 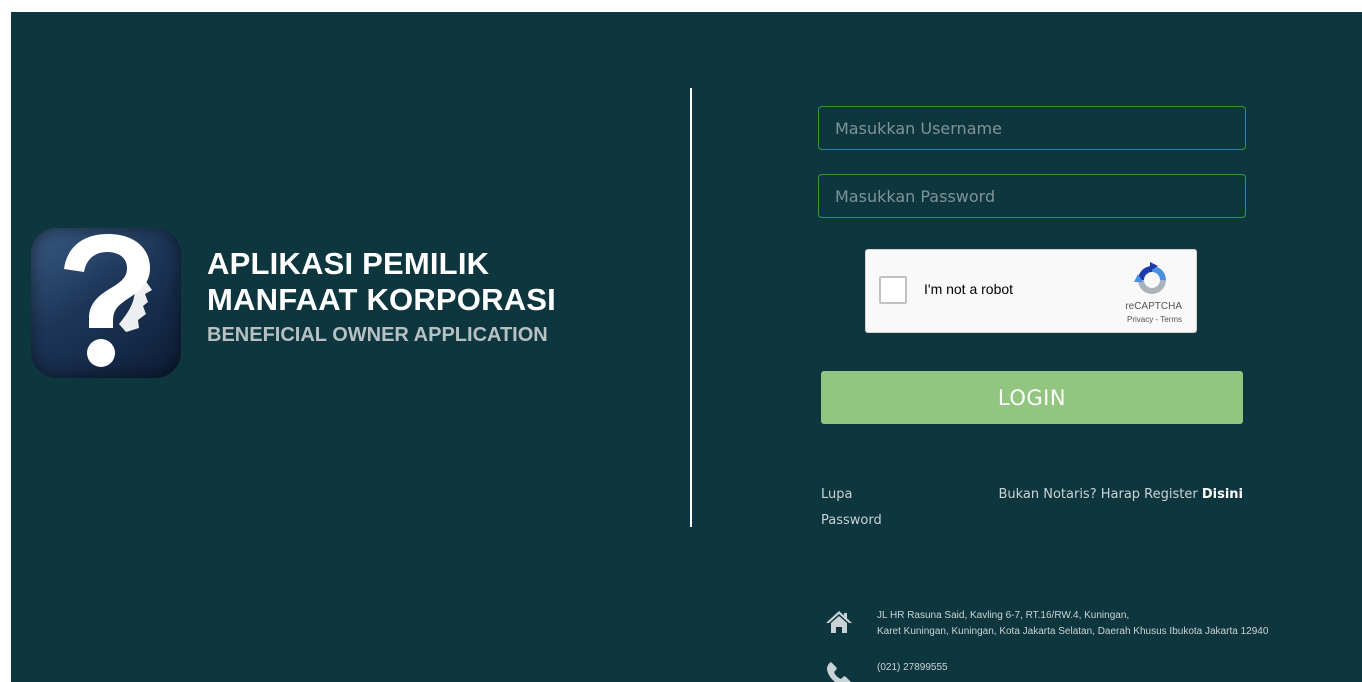 I want to click on app-title-line1: APLIKASI PEMILIK, so click(x=348, y=263).